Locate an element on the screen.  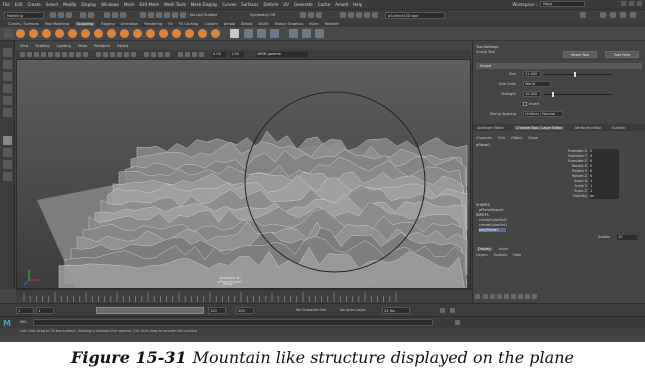
ipr-render-icon is located at coordinates (311, 15).